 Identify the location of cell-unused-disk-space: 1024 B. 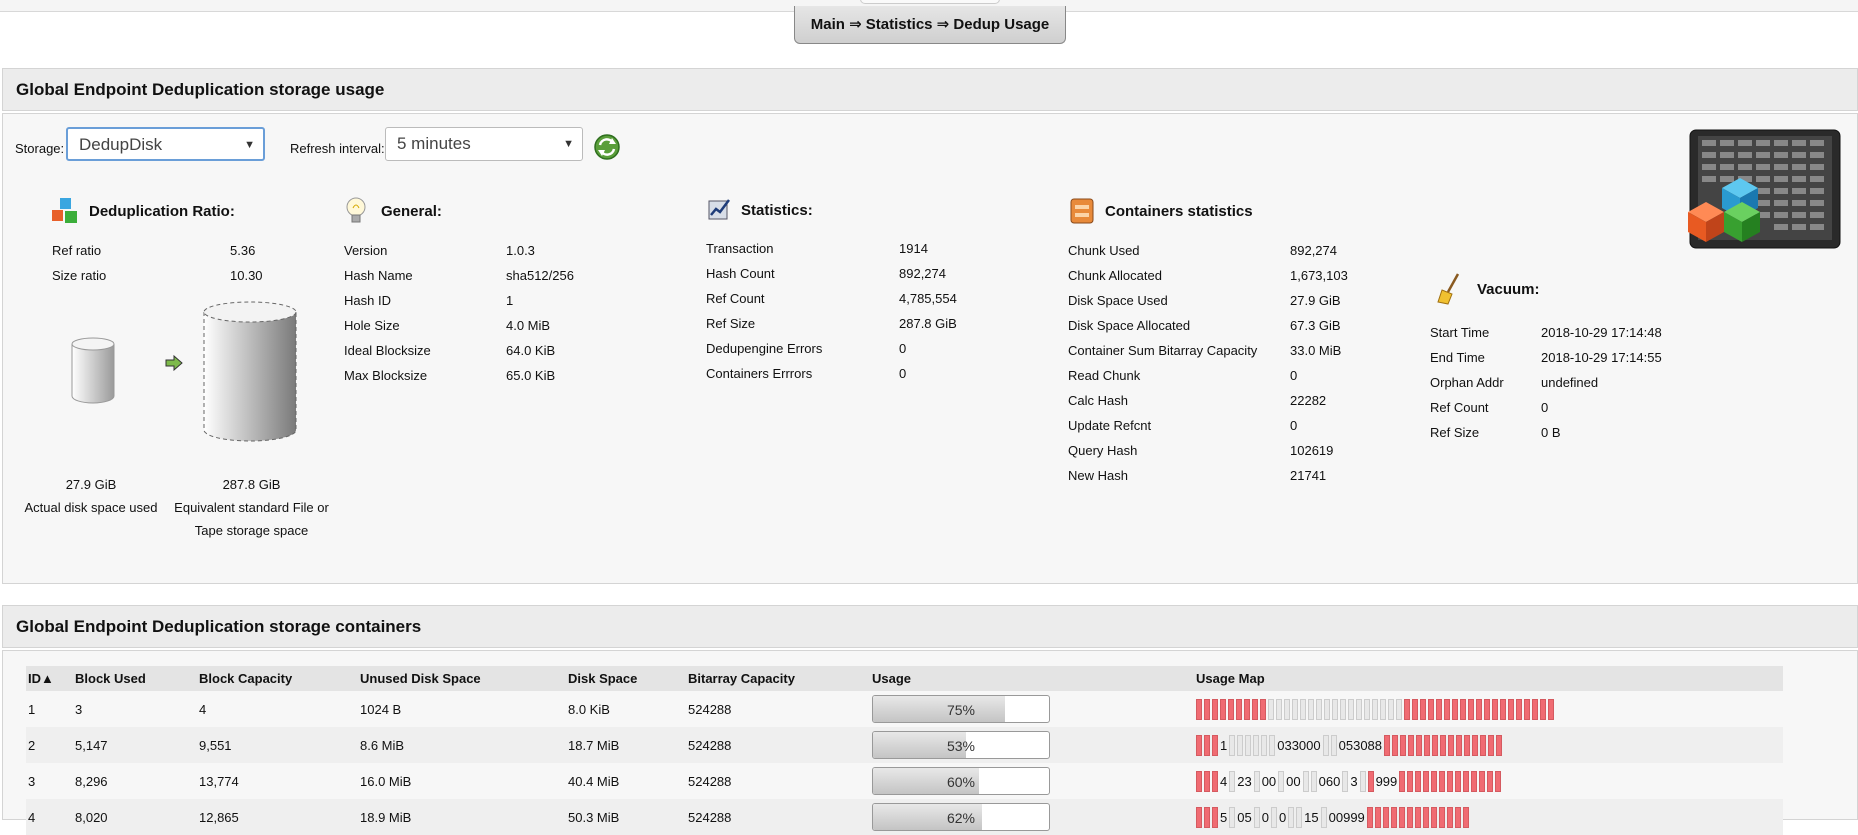
(381, 709).